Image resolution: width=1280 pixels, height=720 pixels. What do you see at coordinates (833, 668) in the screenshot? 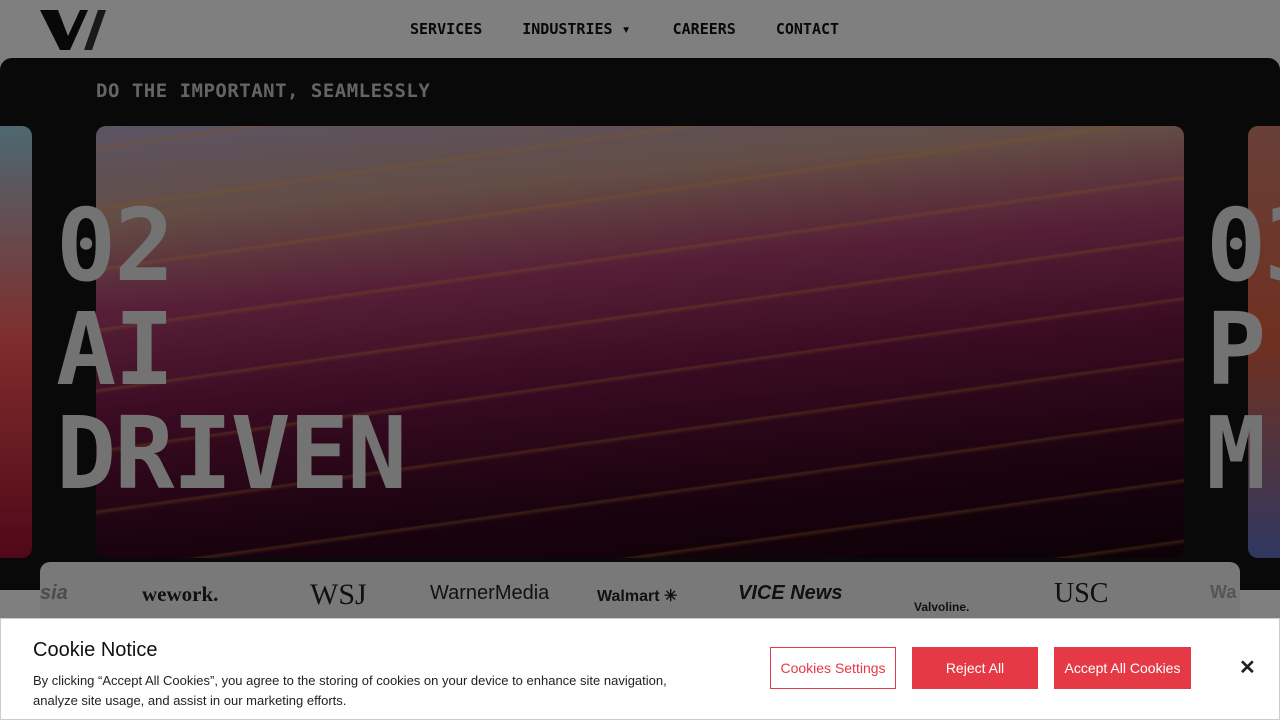
I see `cookies-settings-button: Cookies Settings` at bounding box center [833, 668].